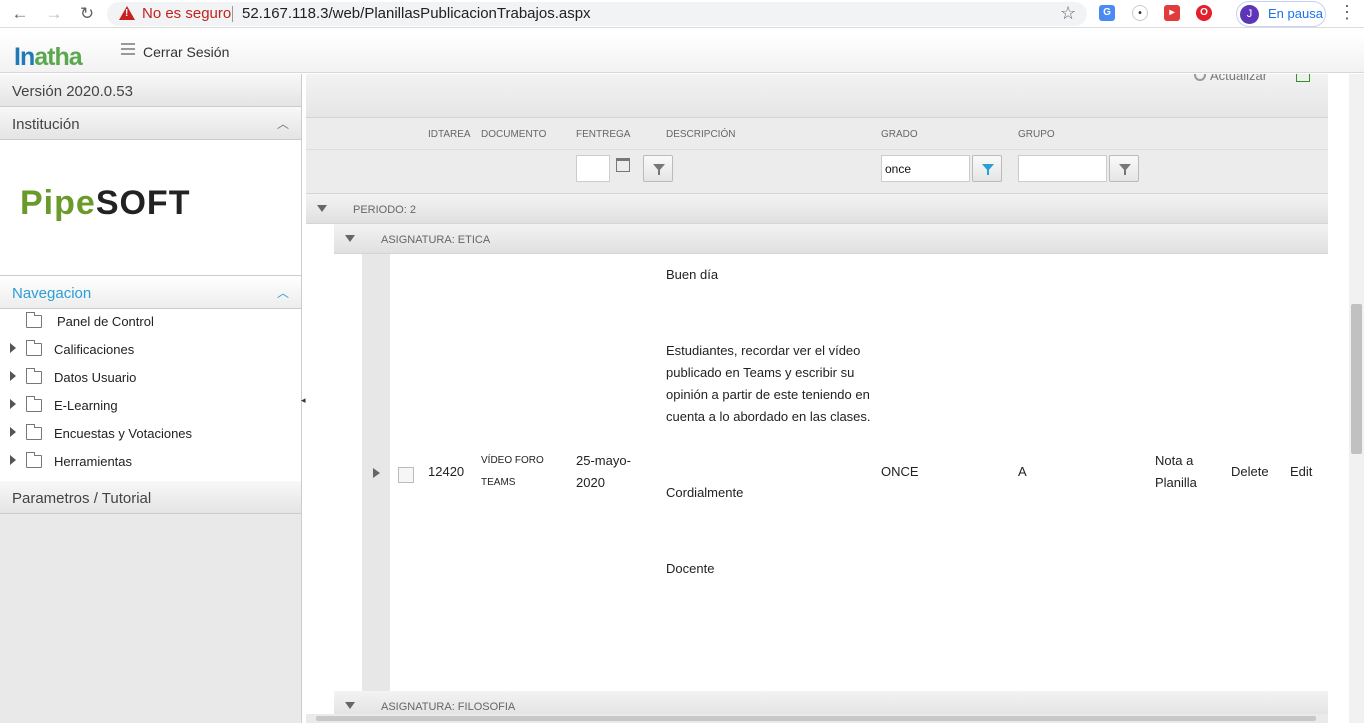 This screenshot has height=723, width=1364. I want to click on edit-link: Edit, so click(1301, 472).